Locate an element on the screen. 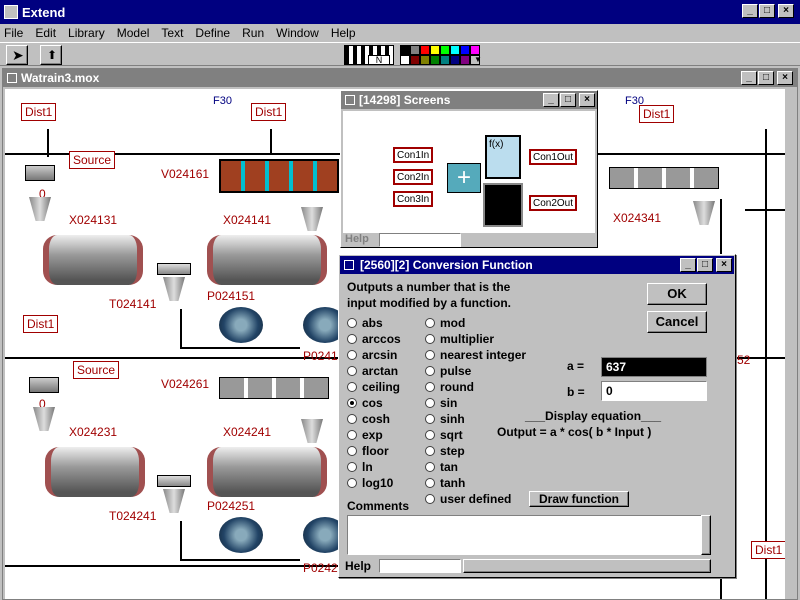  function-radio-arccos: arccos is located at coordinates (374, 339).